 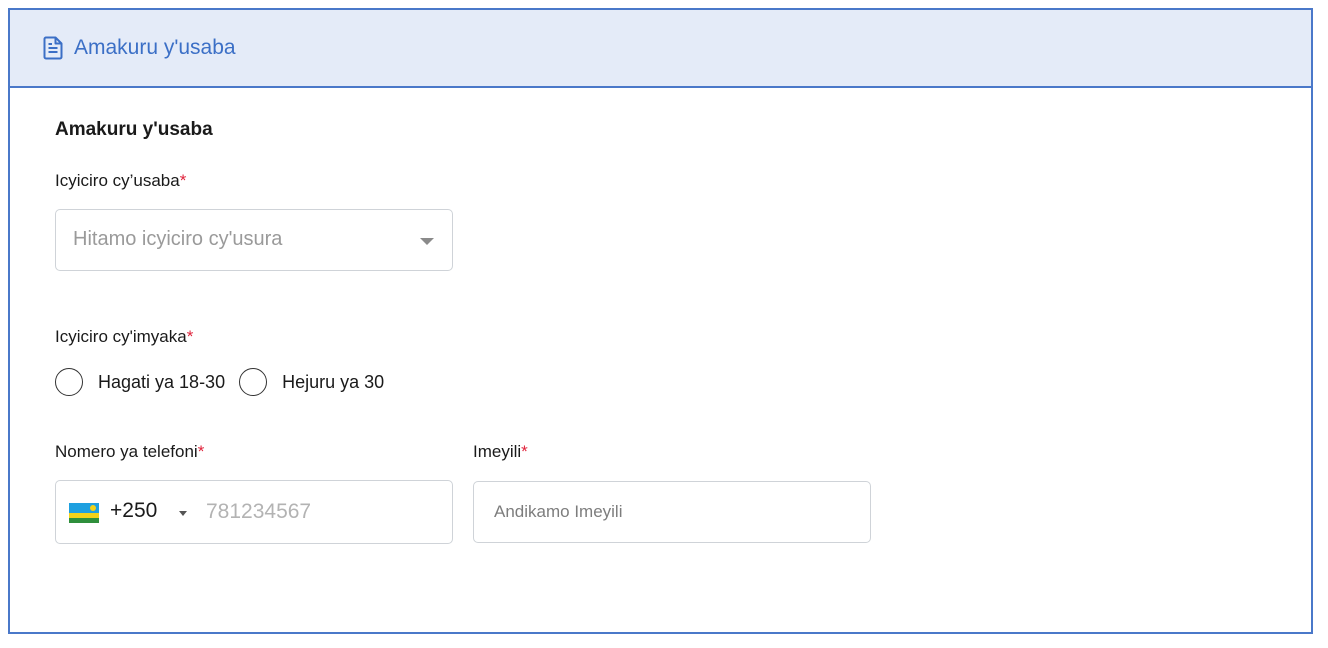 I want to click on category-label-text: Icyiciro cy’usaba, so click(x=117, y=180).